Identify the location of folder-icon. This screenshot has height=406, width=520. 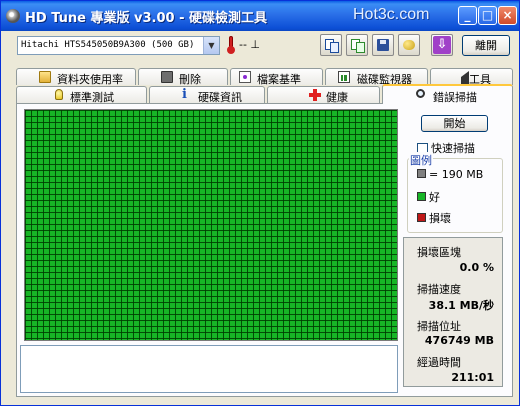
(45, 77).